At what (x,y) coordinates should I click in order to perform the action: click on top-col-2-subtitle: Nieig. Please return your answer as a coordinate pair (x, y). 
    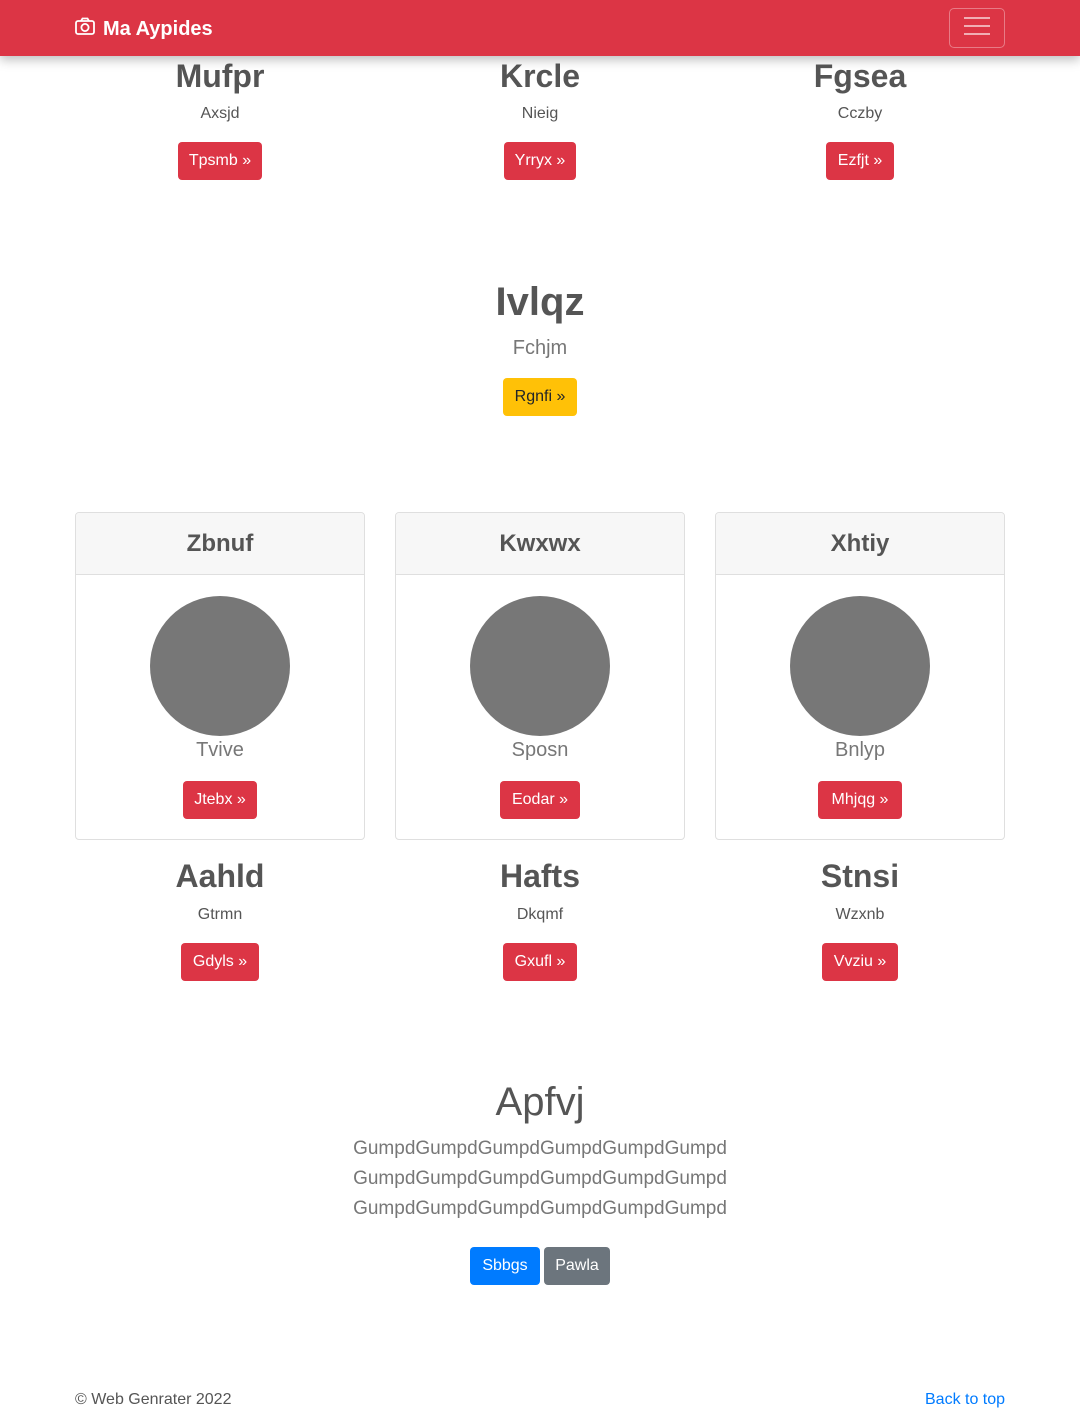
    Looking at the image, I should click on (540, 113).